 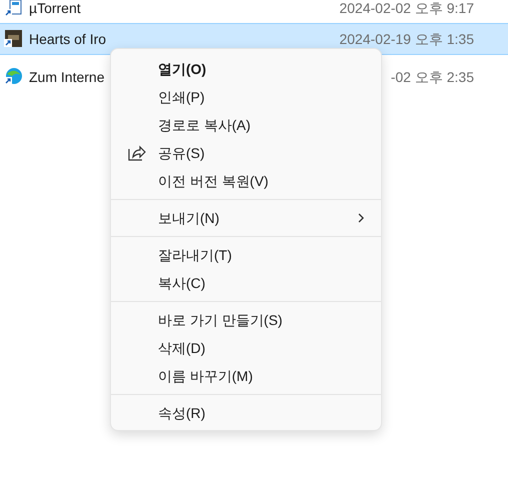 What do you see at coordinates (406, 39) in the screenshot?
I see `modified-date: 2024-02-19 오후 1:35` at bounding box center [406, 39].